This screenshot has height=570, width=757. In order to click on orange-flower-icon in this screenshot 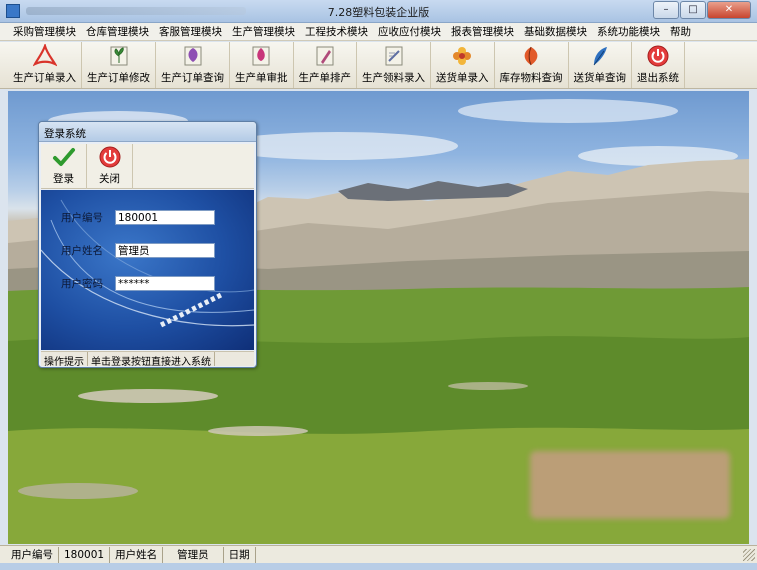, I will do `click(531, 56)`.